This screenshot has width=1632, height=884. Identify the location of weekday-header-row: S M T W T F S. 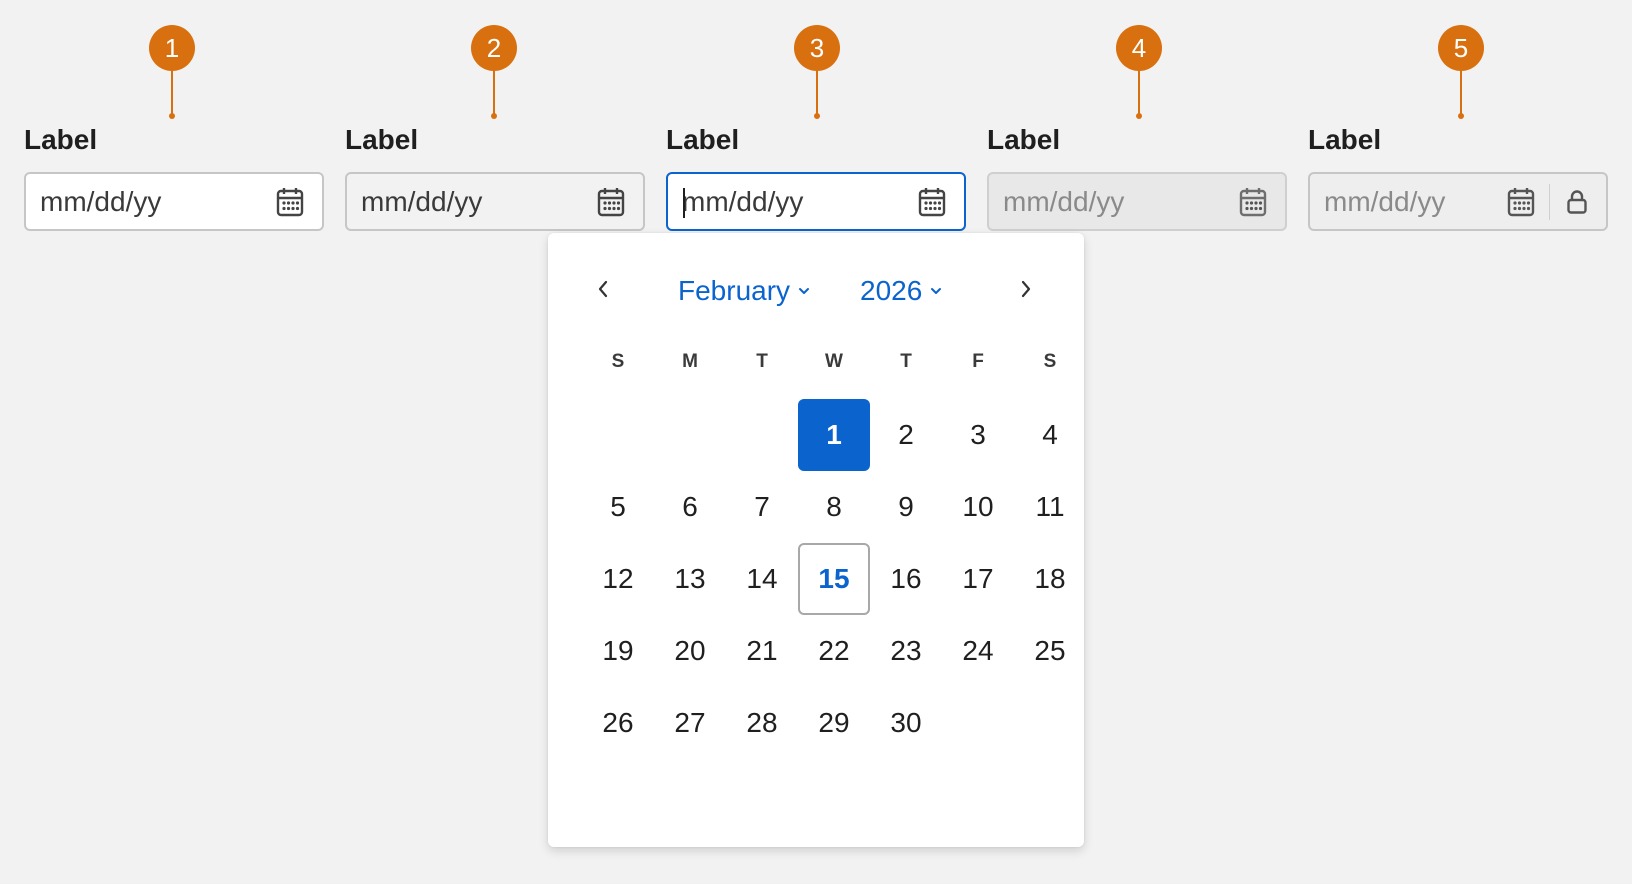
(834, 362).